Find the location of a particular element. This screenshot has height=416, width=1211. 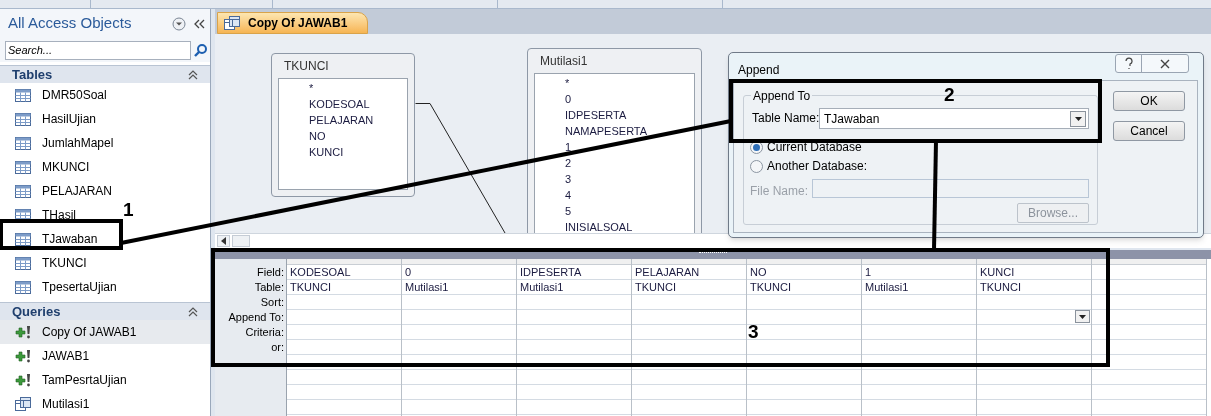

field-label: Table Name: is located at coordinates (786, 118).